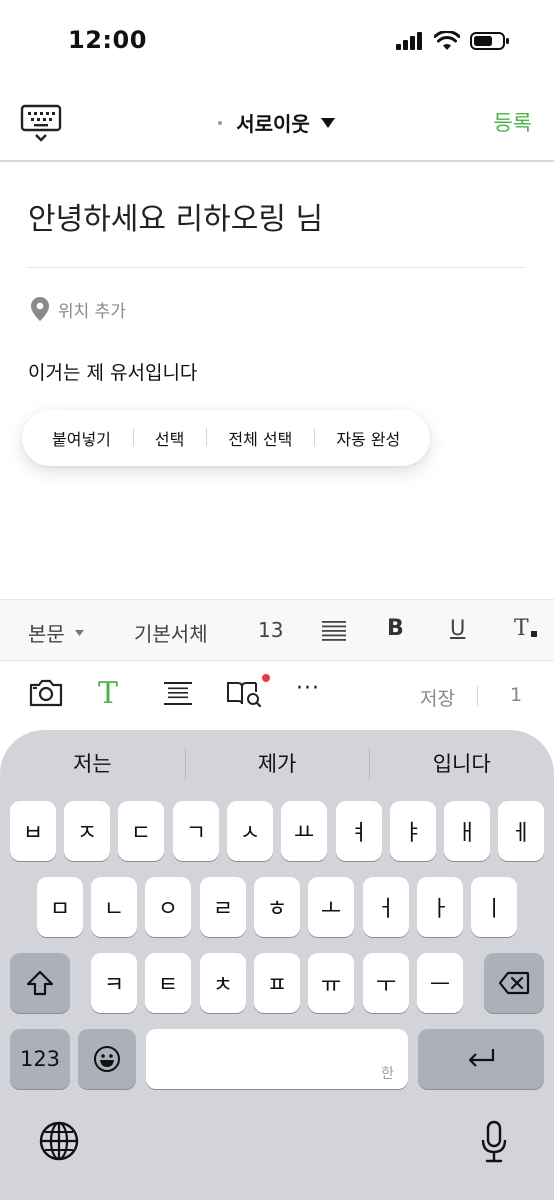  What do you see at coordinates (461, 764) in the screenshot?
I see `suggestion-3: 입니다` at bounding box center [461, 764].